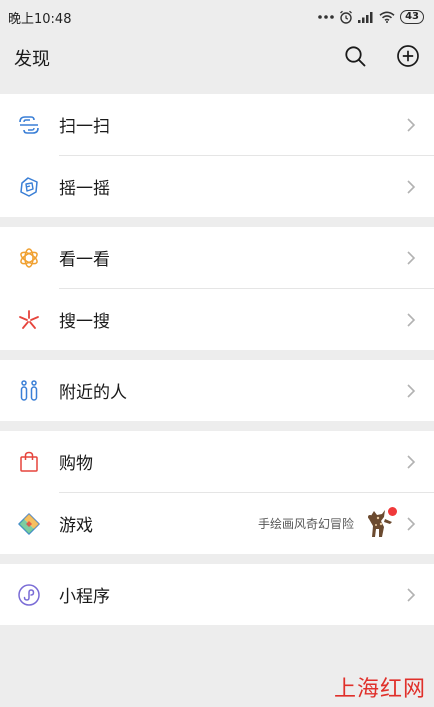 Image resolution: width=434 pixels, height=707 pixels. Describe the element at coordinates (29, 391) in the screenshot. I see `people-nearby-icon` at that location.